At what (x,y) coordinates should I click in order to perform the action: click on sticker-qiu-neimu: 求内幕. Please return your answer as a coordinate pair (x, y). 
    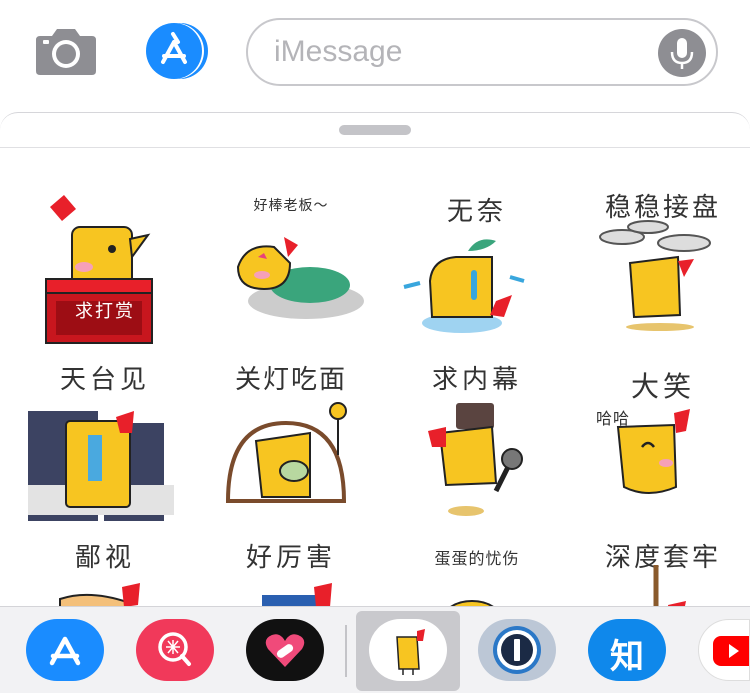
    Looking at the image, I should click on (477, 436).